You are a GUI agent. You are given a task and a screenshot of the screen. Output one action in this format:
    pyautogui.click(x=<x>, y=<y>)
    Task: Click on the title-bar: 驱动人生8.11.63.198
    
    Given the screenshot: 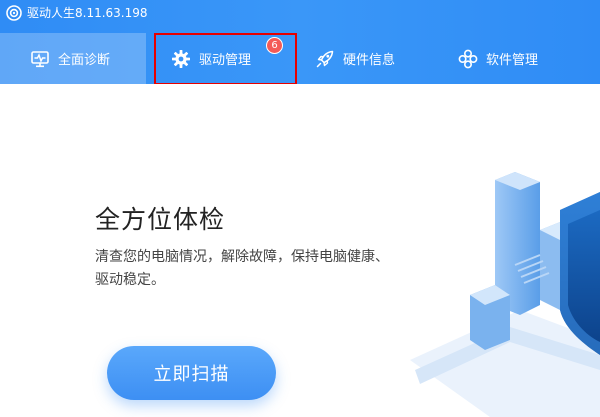 What is the action you would take?
    pyautogui.click(x=300, y=13)
    